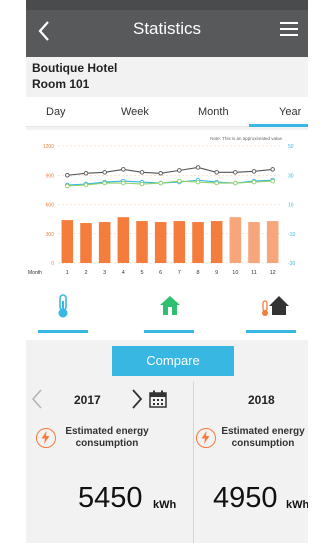 Image resolution: width=334 pixels, height=543 pixels. What do you see at coordinates (170, 171) in the screenshot?
I see `series-line` at bounding box center [170, 171].